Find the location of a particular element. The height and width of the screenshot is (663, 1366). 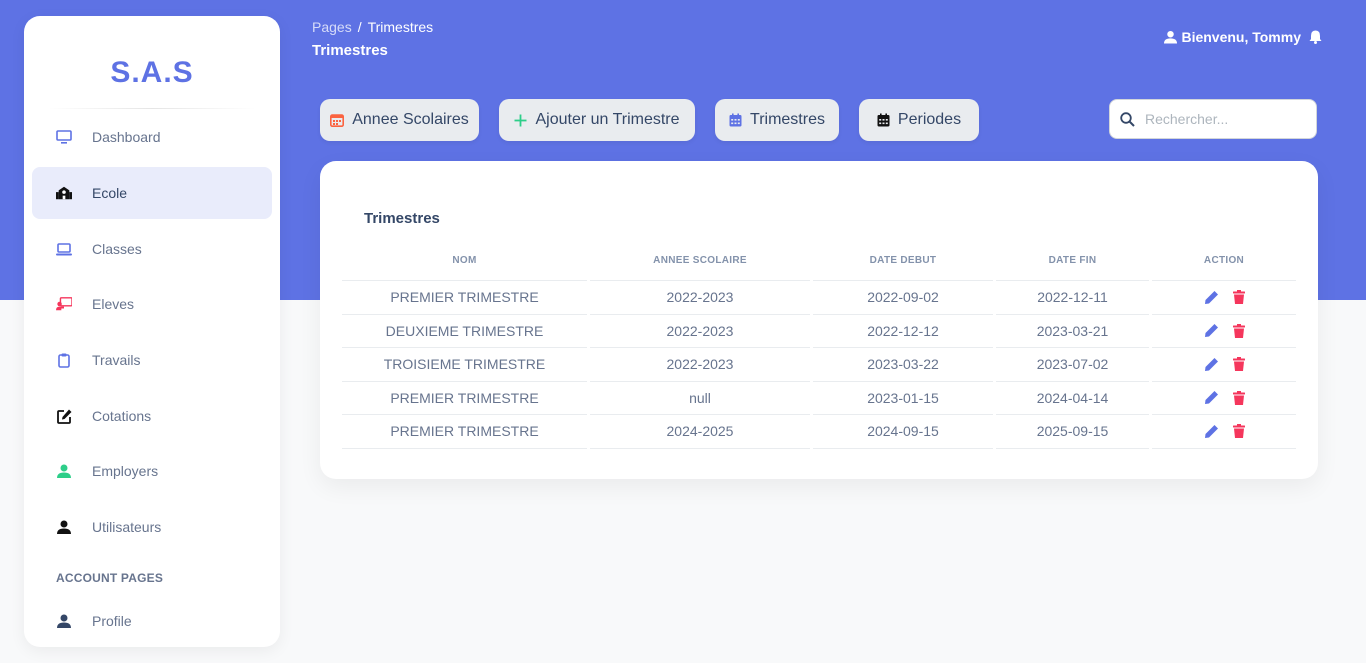

cell-date-debut: 2024-09-15 is located at coordinates (903, 432).